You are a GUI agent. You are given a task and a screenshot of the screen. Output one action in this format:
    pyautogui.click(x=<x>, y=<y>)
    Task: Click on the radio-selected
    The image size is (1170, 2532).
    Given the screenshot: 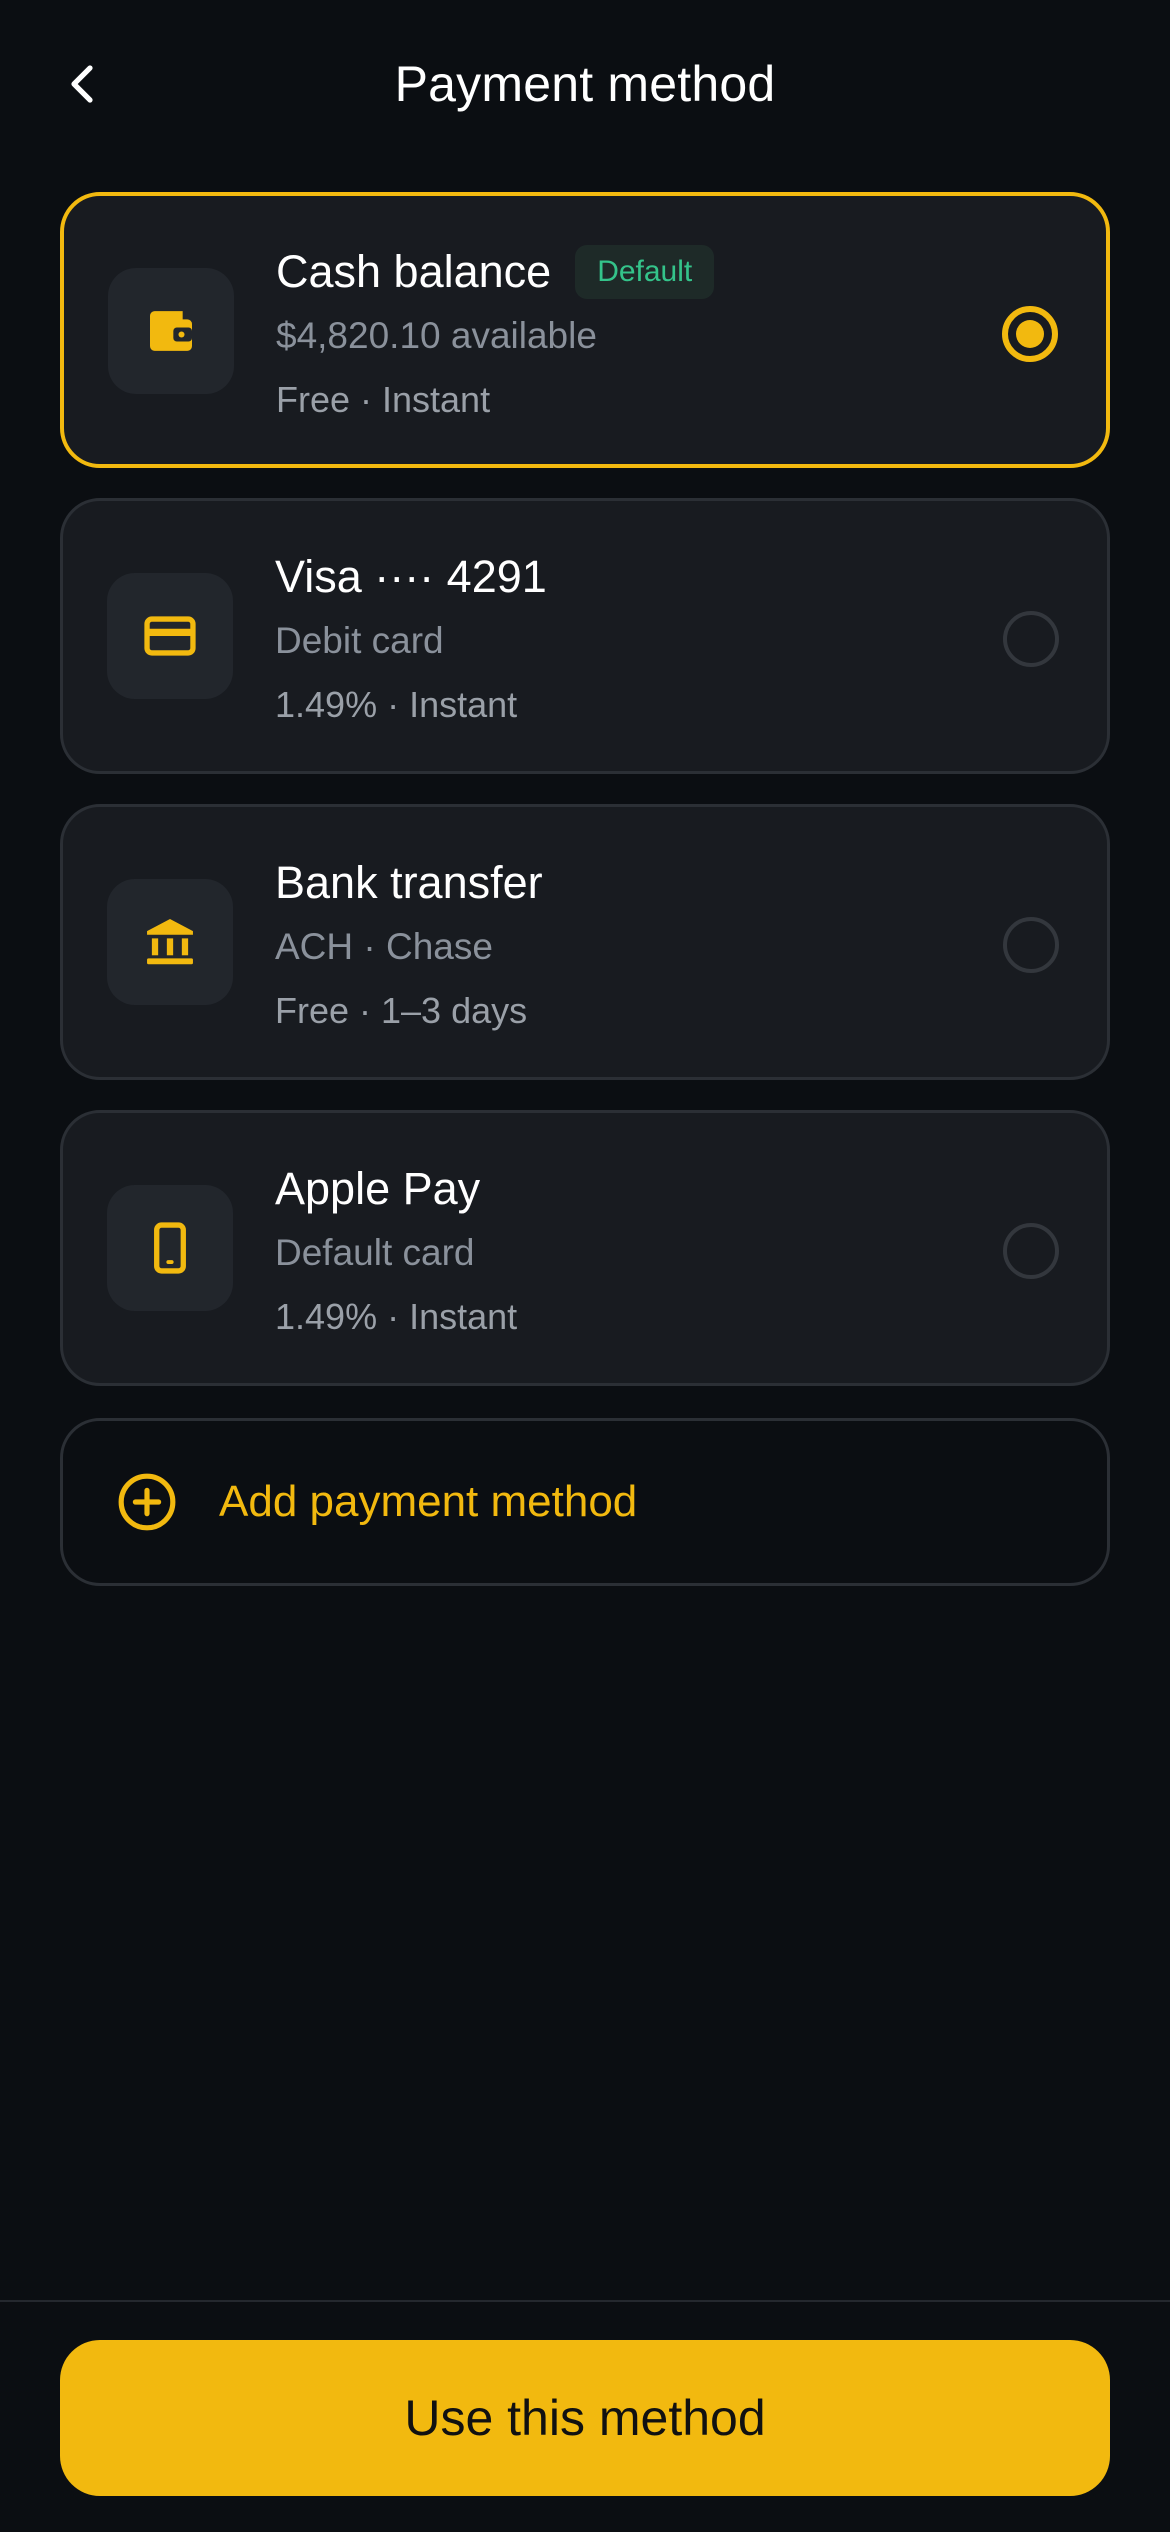 What is the action you would take?
    pyautogui.click(x=1030, y=334)
    